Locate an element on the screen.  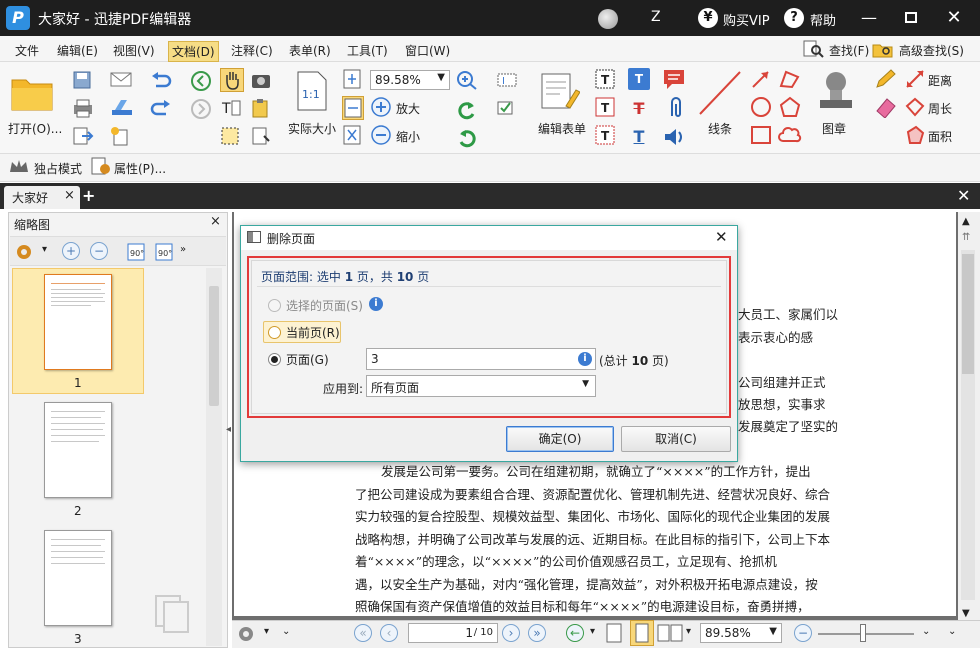
buy-vip-button: 购买VIP is located at coordinates (746, 19).